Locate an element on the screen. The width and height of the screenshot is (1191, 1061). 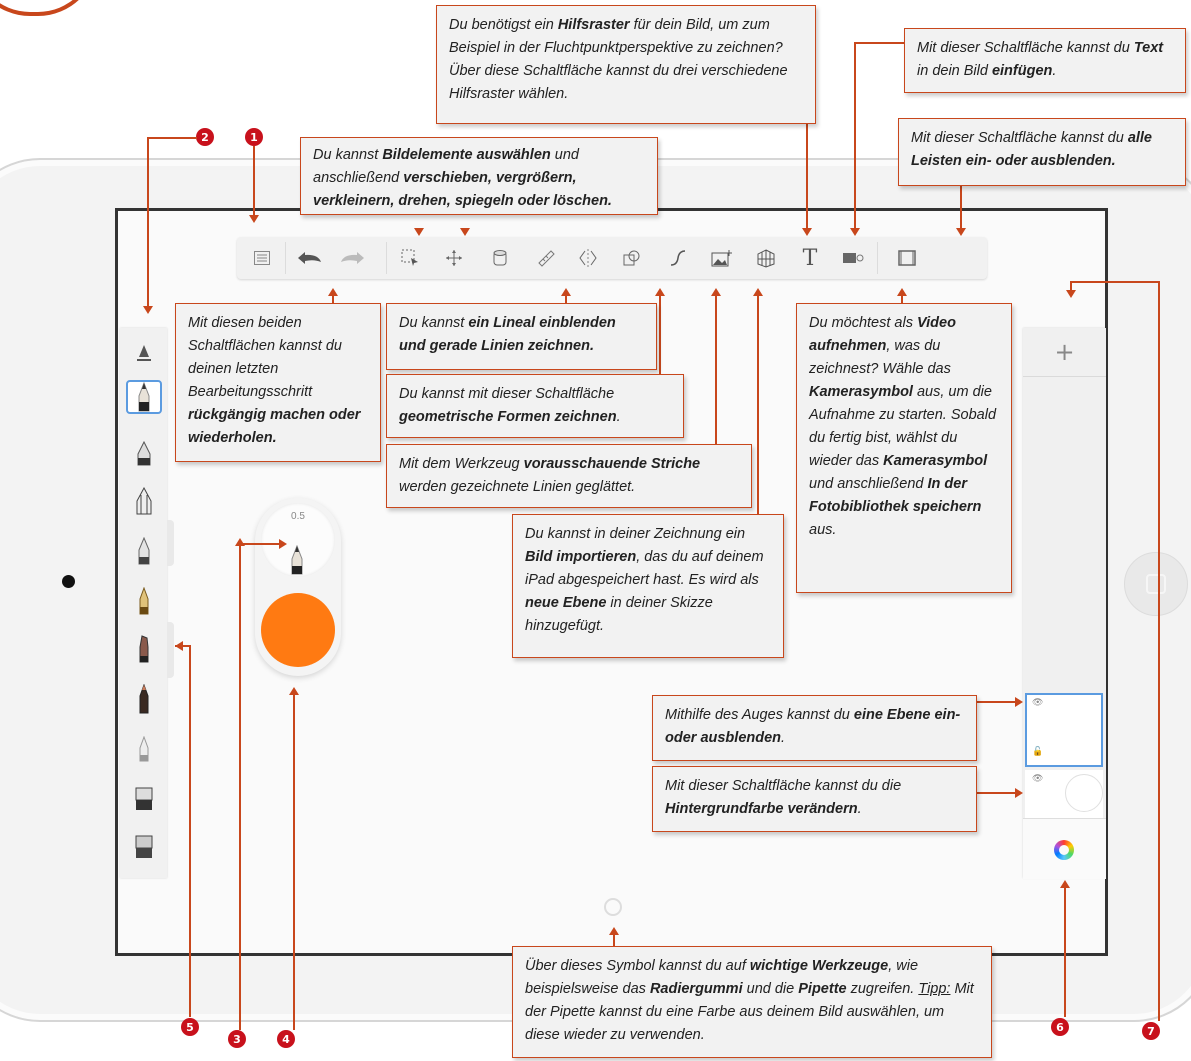
size-slider-handle is located at coordinates (170, 543).